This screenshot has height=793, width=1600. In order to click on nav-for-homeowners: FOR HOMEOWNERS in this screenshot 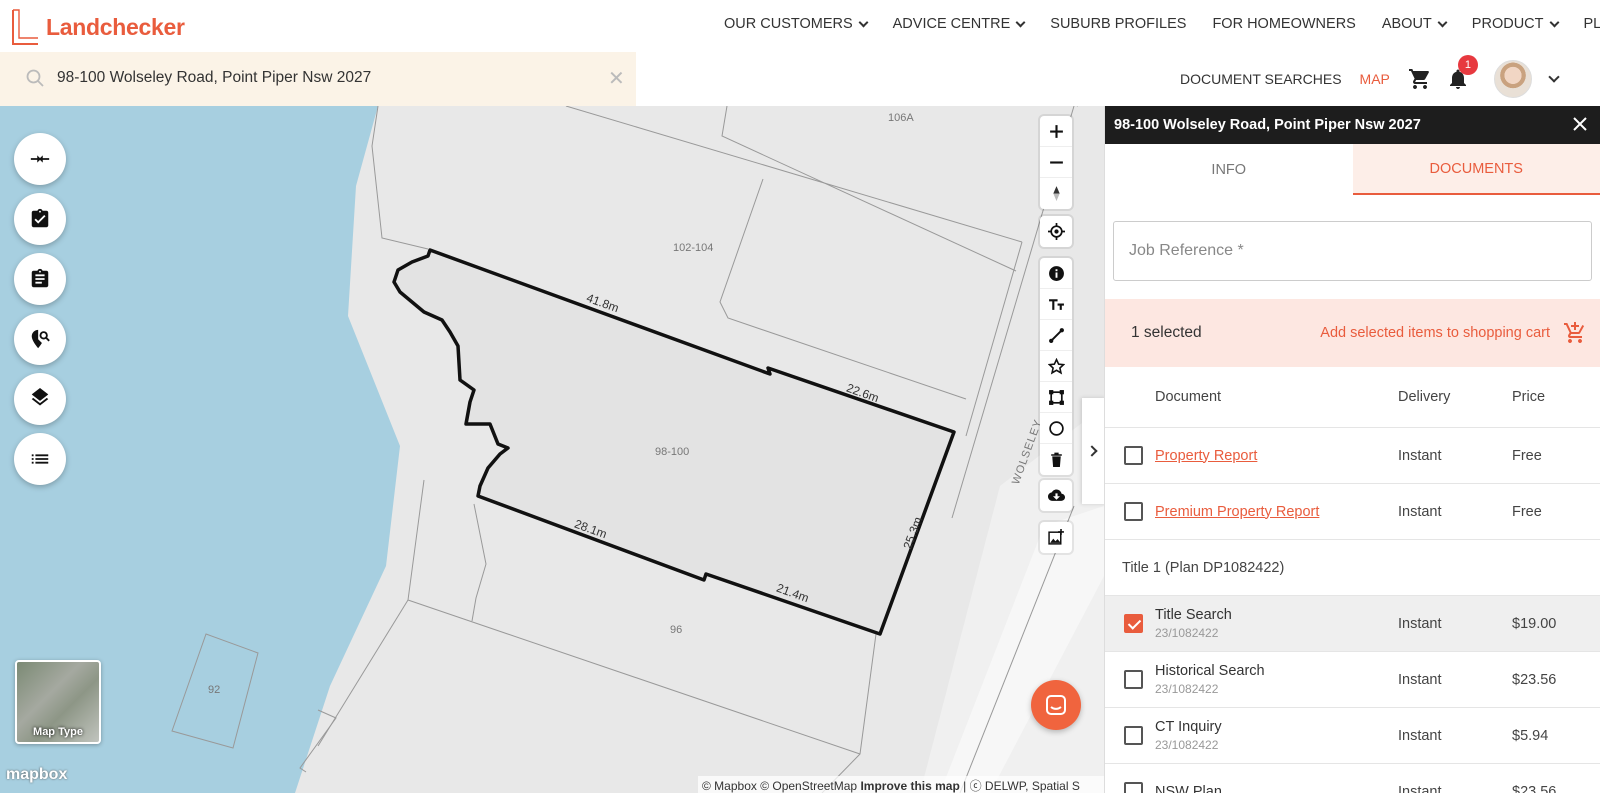, I will do `click(1283, 24)`.